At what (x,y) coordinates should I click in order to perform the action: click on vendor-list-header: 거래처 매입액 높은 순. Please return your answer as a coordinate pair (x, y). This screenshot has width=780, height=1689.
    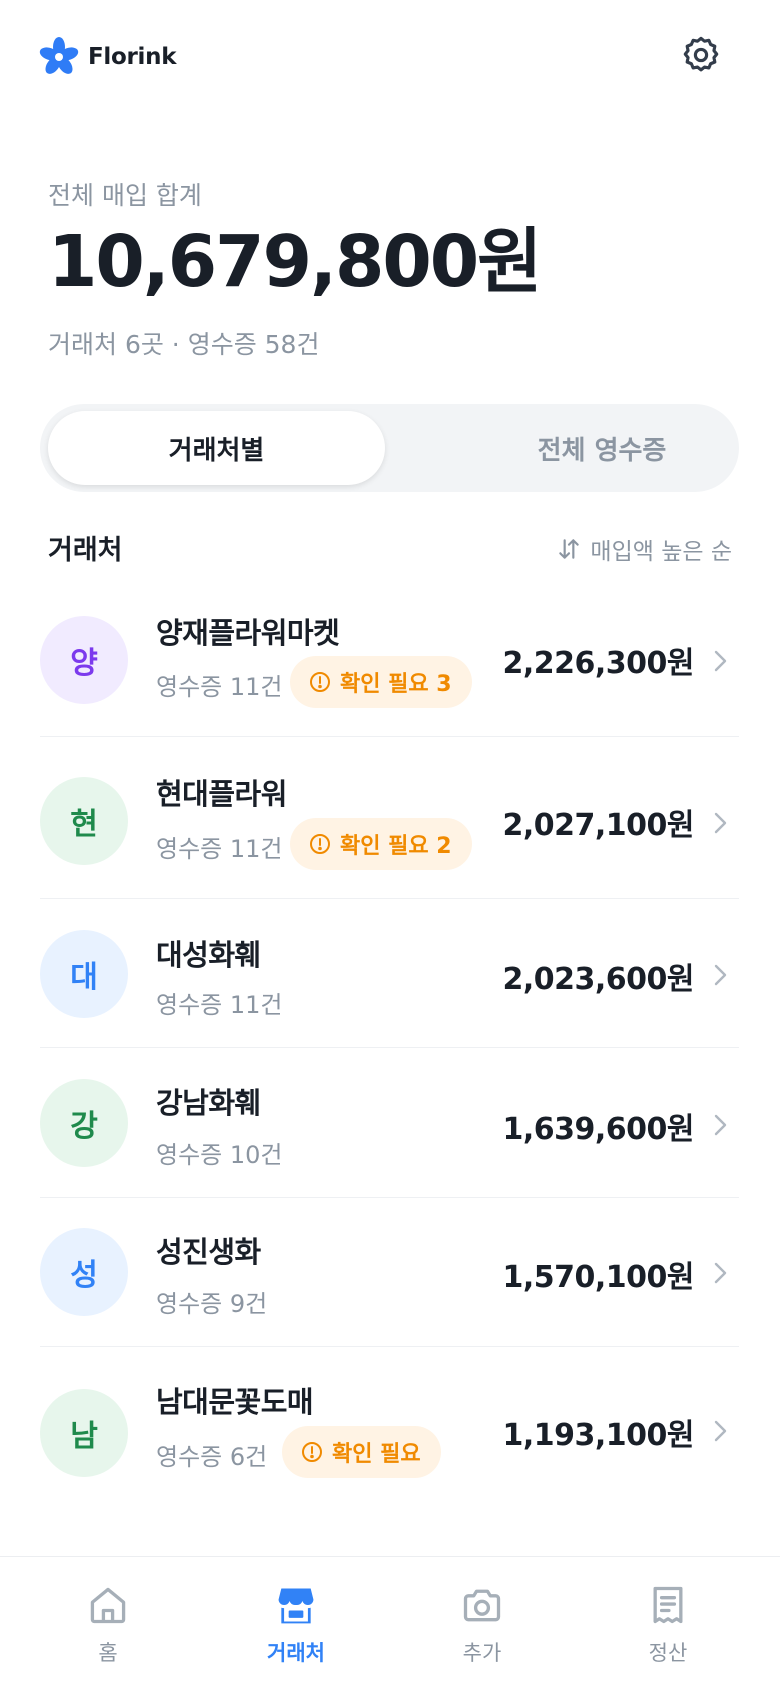
    Looking at the image, I should click on (390, 548).